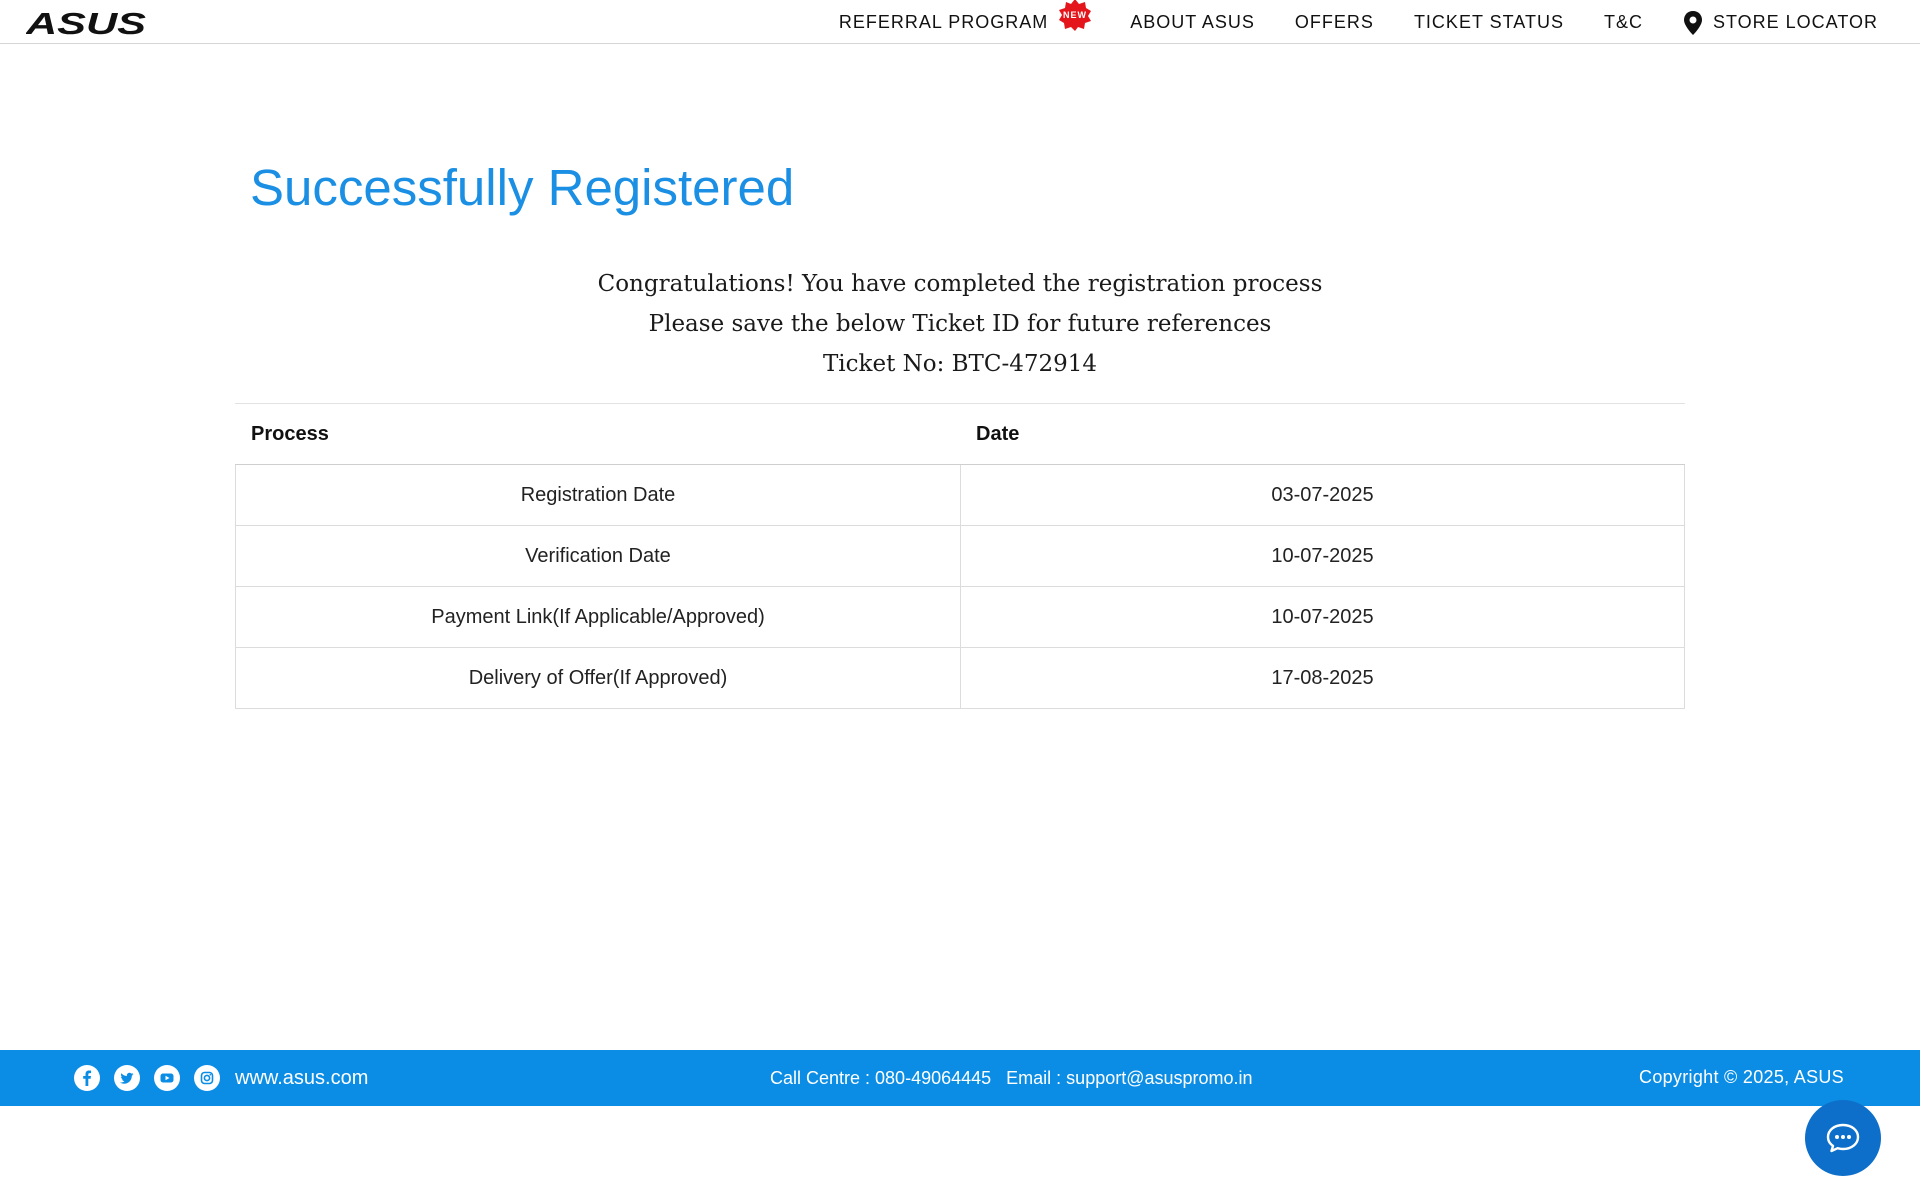 Image resolution: width=1920 pixels, height=1200 pixels. Describe the element at coordinates (960, 434) in the screenshot. I see `table-header: Process Date` at that location.